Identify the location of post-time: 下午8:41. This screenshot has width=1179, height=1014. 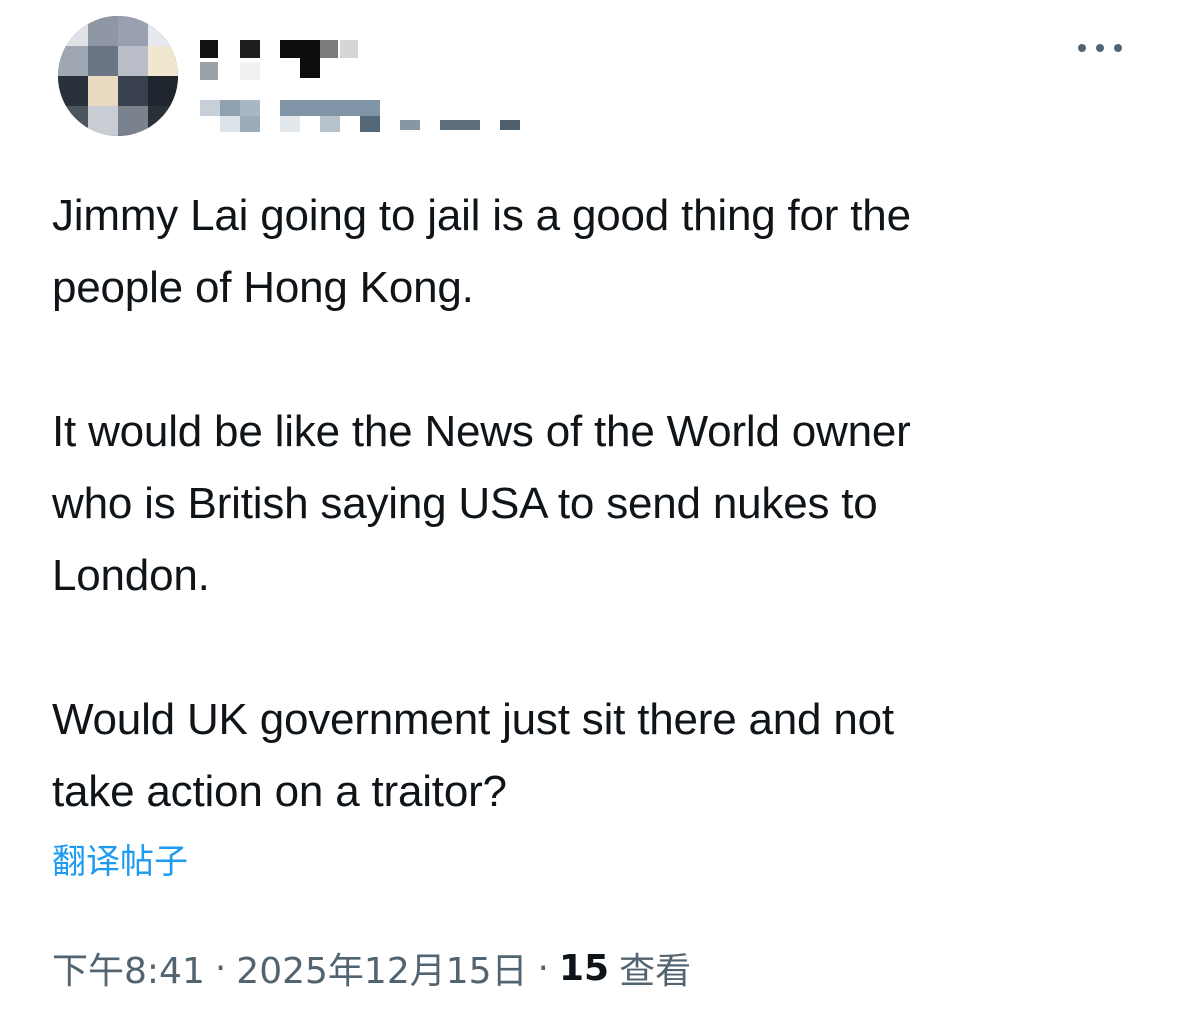
(128, 968).